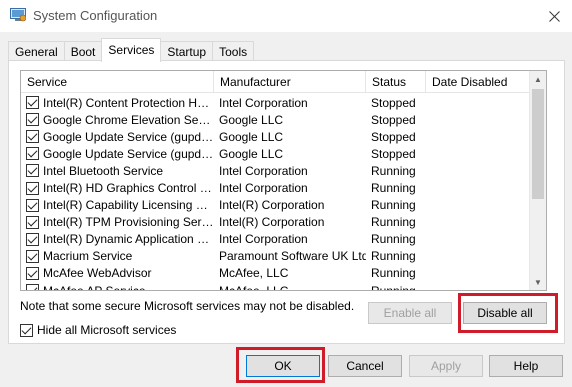  I want to click on service-name: Google Update Service (gupdatem), so click(128, 153).